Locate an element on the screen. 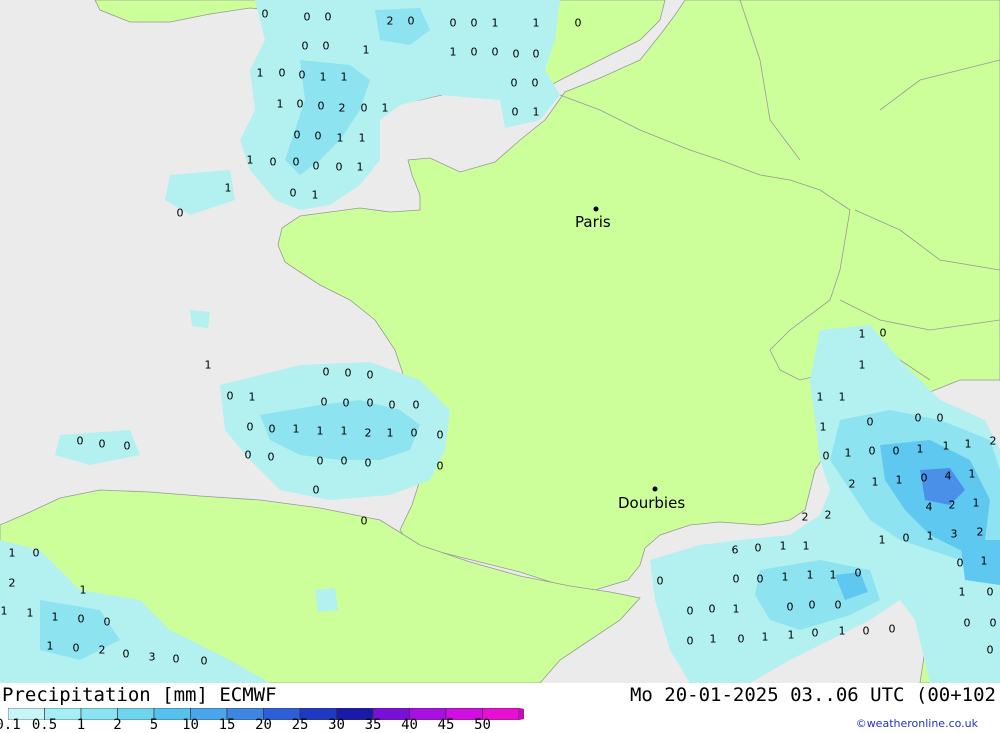  color-scale-tick: 5 is located at coordinates (154, 725).